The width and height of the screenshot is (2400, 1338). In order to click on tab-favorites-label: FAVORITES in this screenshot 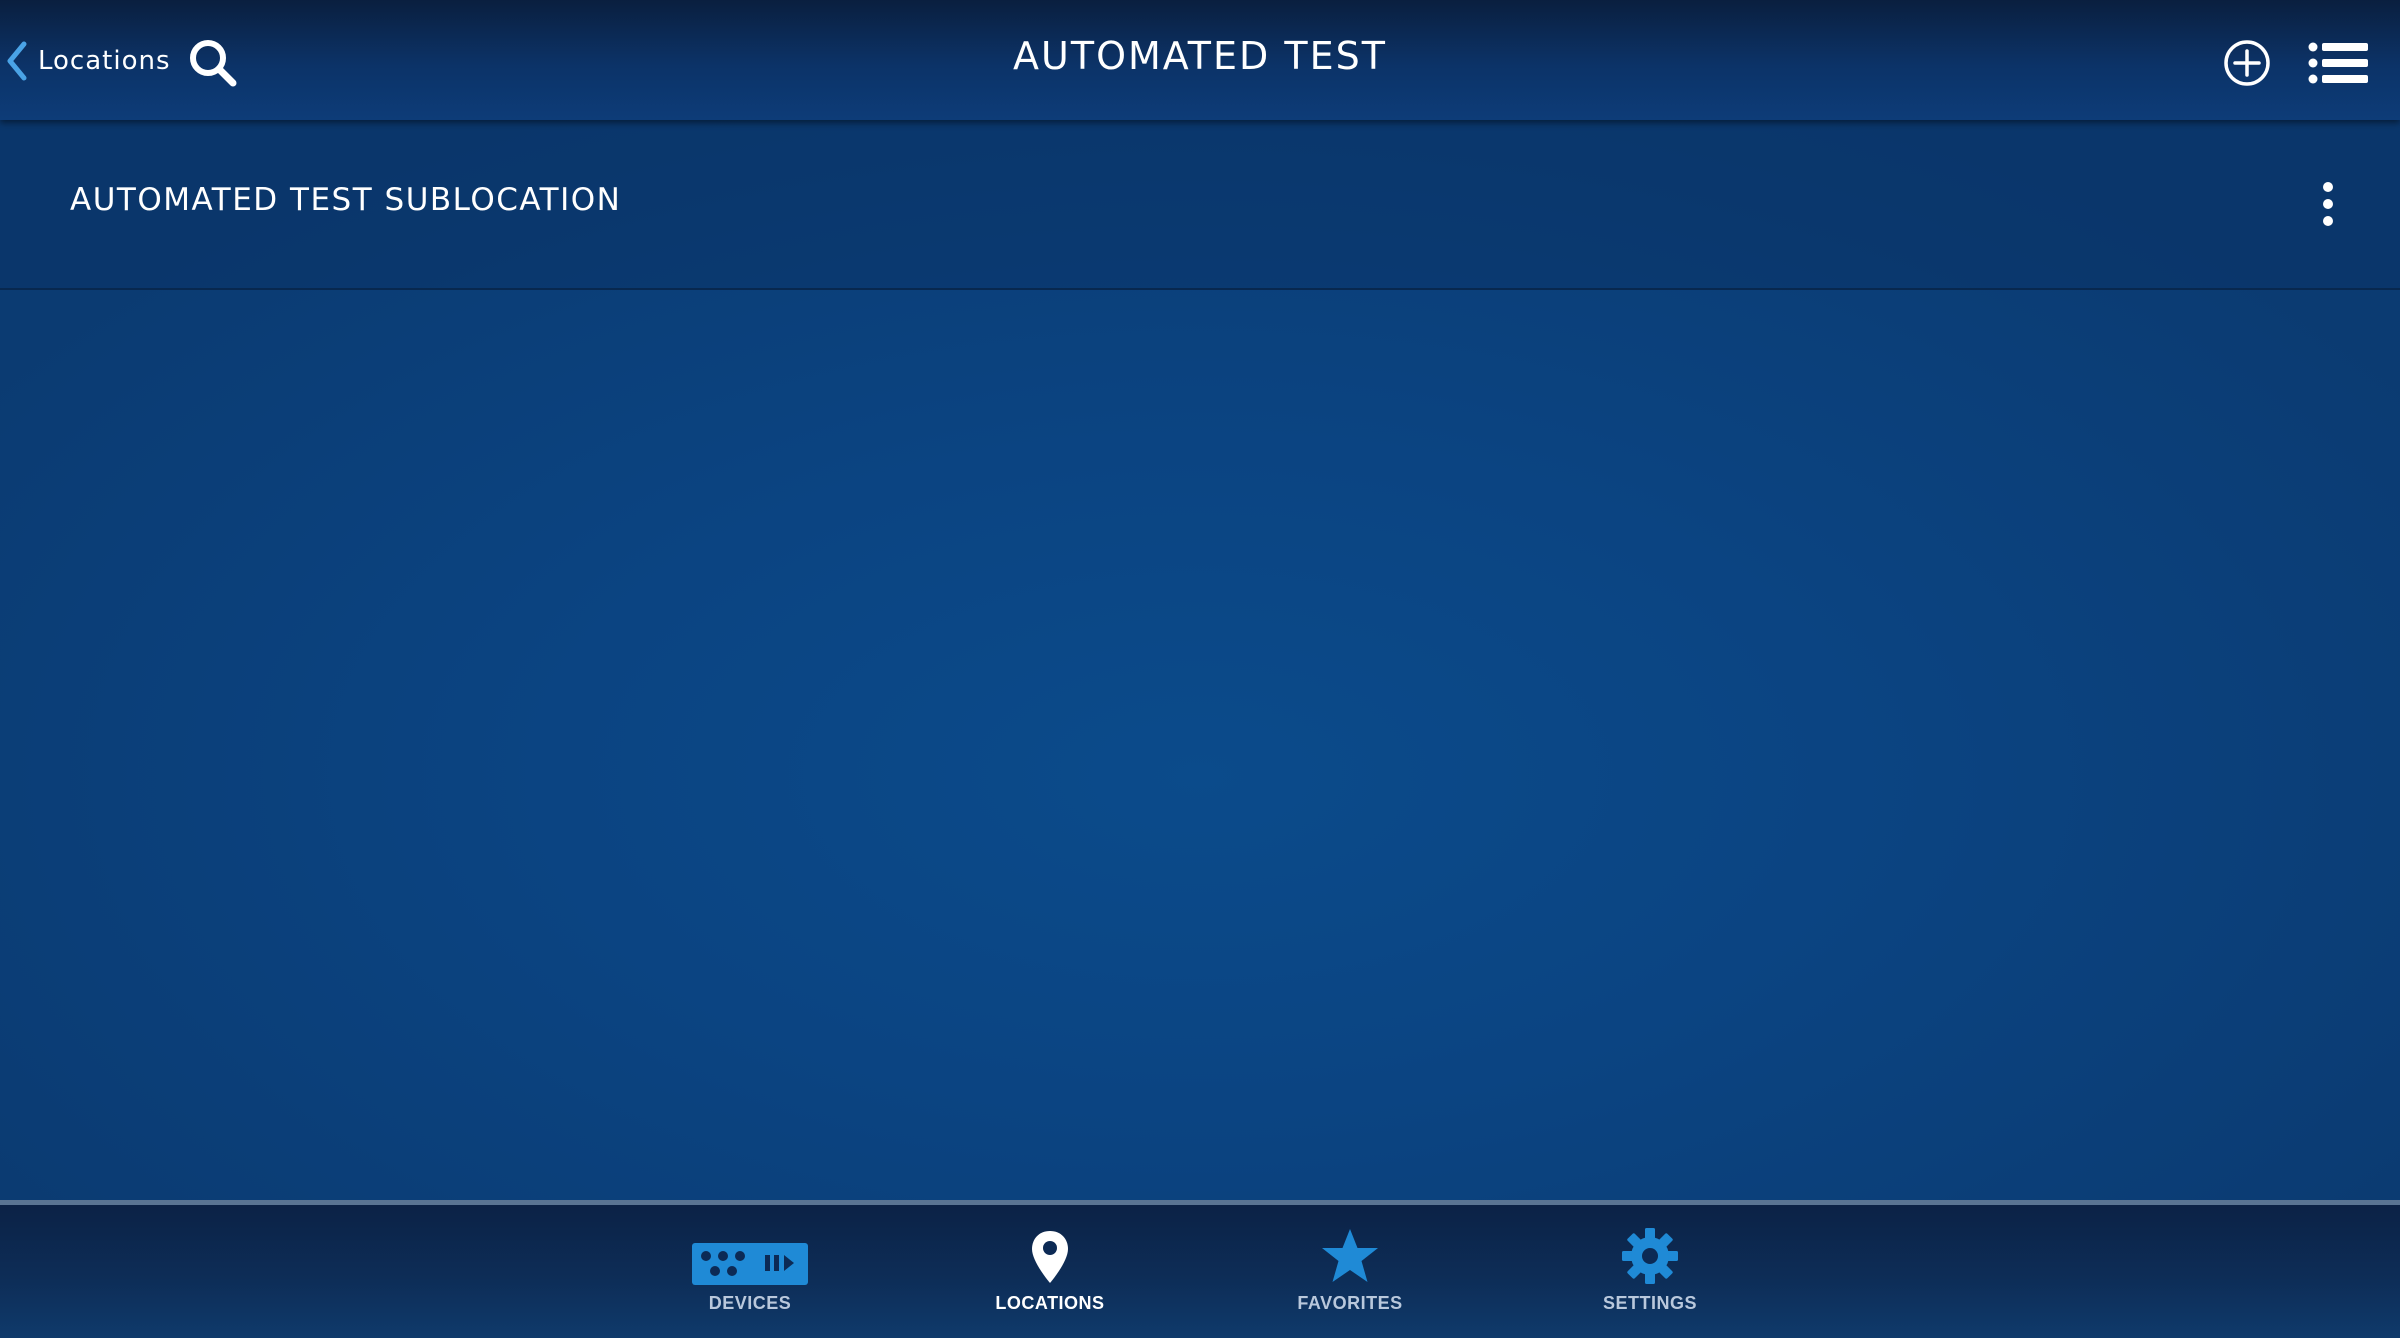, I will do `click(1350, 1303)`.